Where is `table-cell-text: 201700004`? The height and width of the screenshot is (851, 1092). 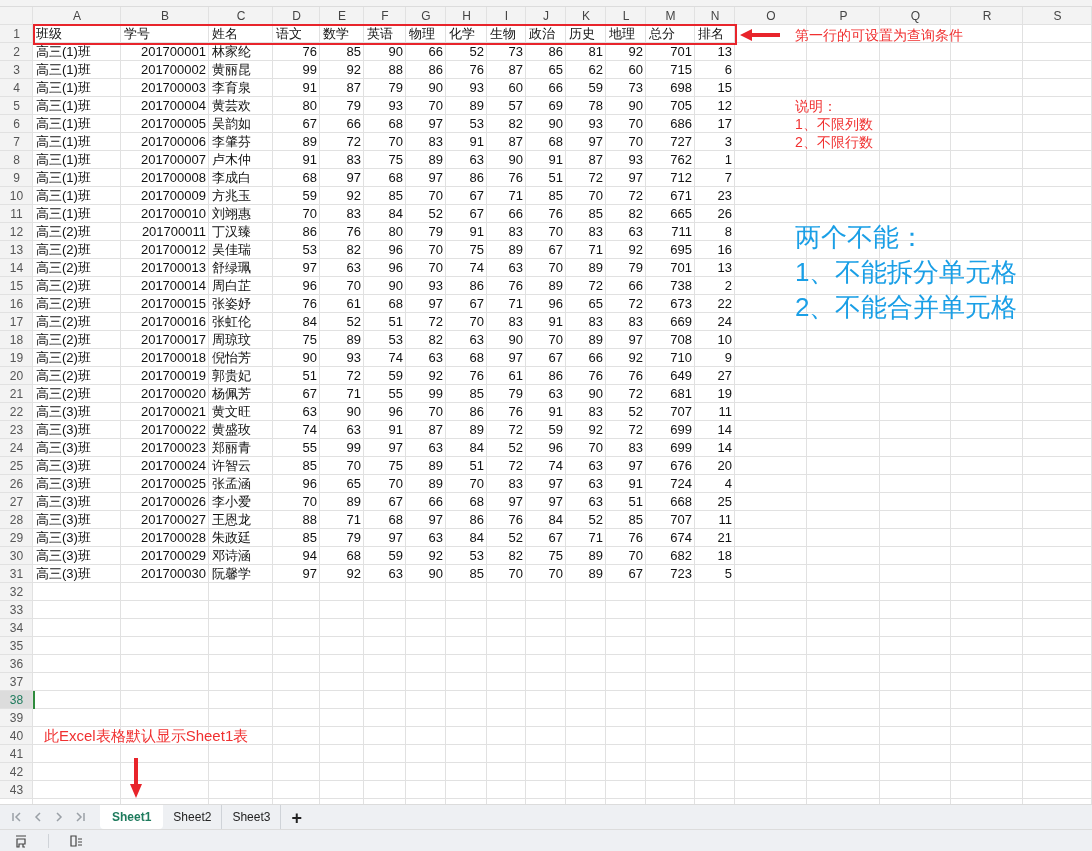
table-cell-text: 201700004 is located at coordinates (173, 106).